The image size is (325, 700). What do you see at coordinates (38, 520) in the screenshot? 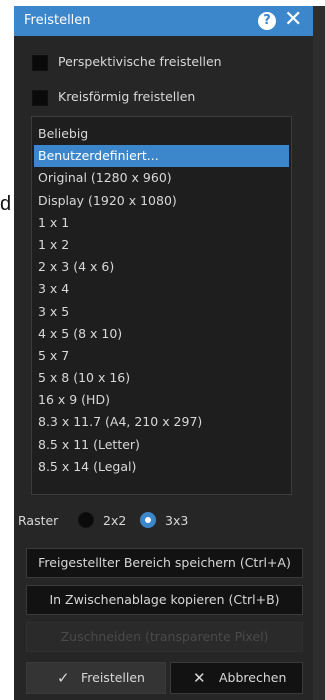
I see `raster-label: Raster` at bounding box center [38, 520].